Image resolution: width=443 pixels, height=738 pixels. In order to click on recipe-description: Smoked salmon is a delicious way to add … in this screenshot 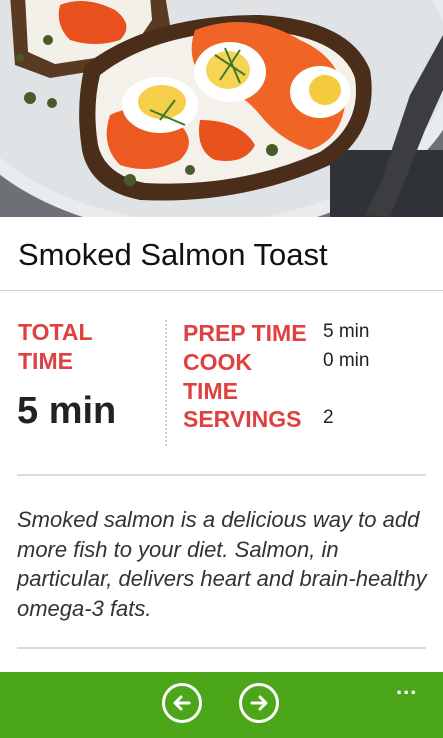, I will do `click(222, 564)`.